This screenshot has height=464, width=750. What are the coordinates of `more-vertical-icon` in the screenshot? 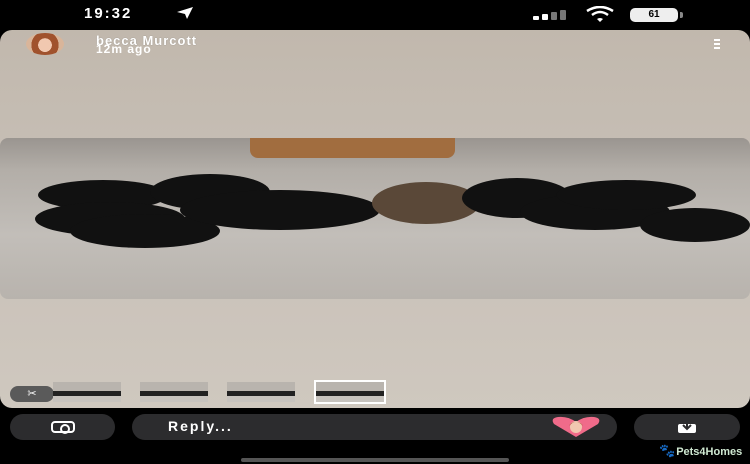 It's located at (717, 44).